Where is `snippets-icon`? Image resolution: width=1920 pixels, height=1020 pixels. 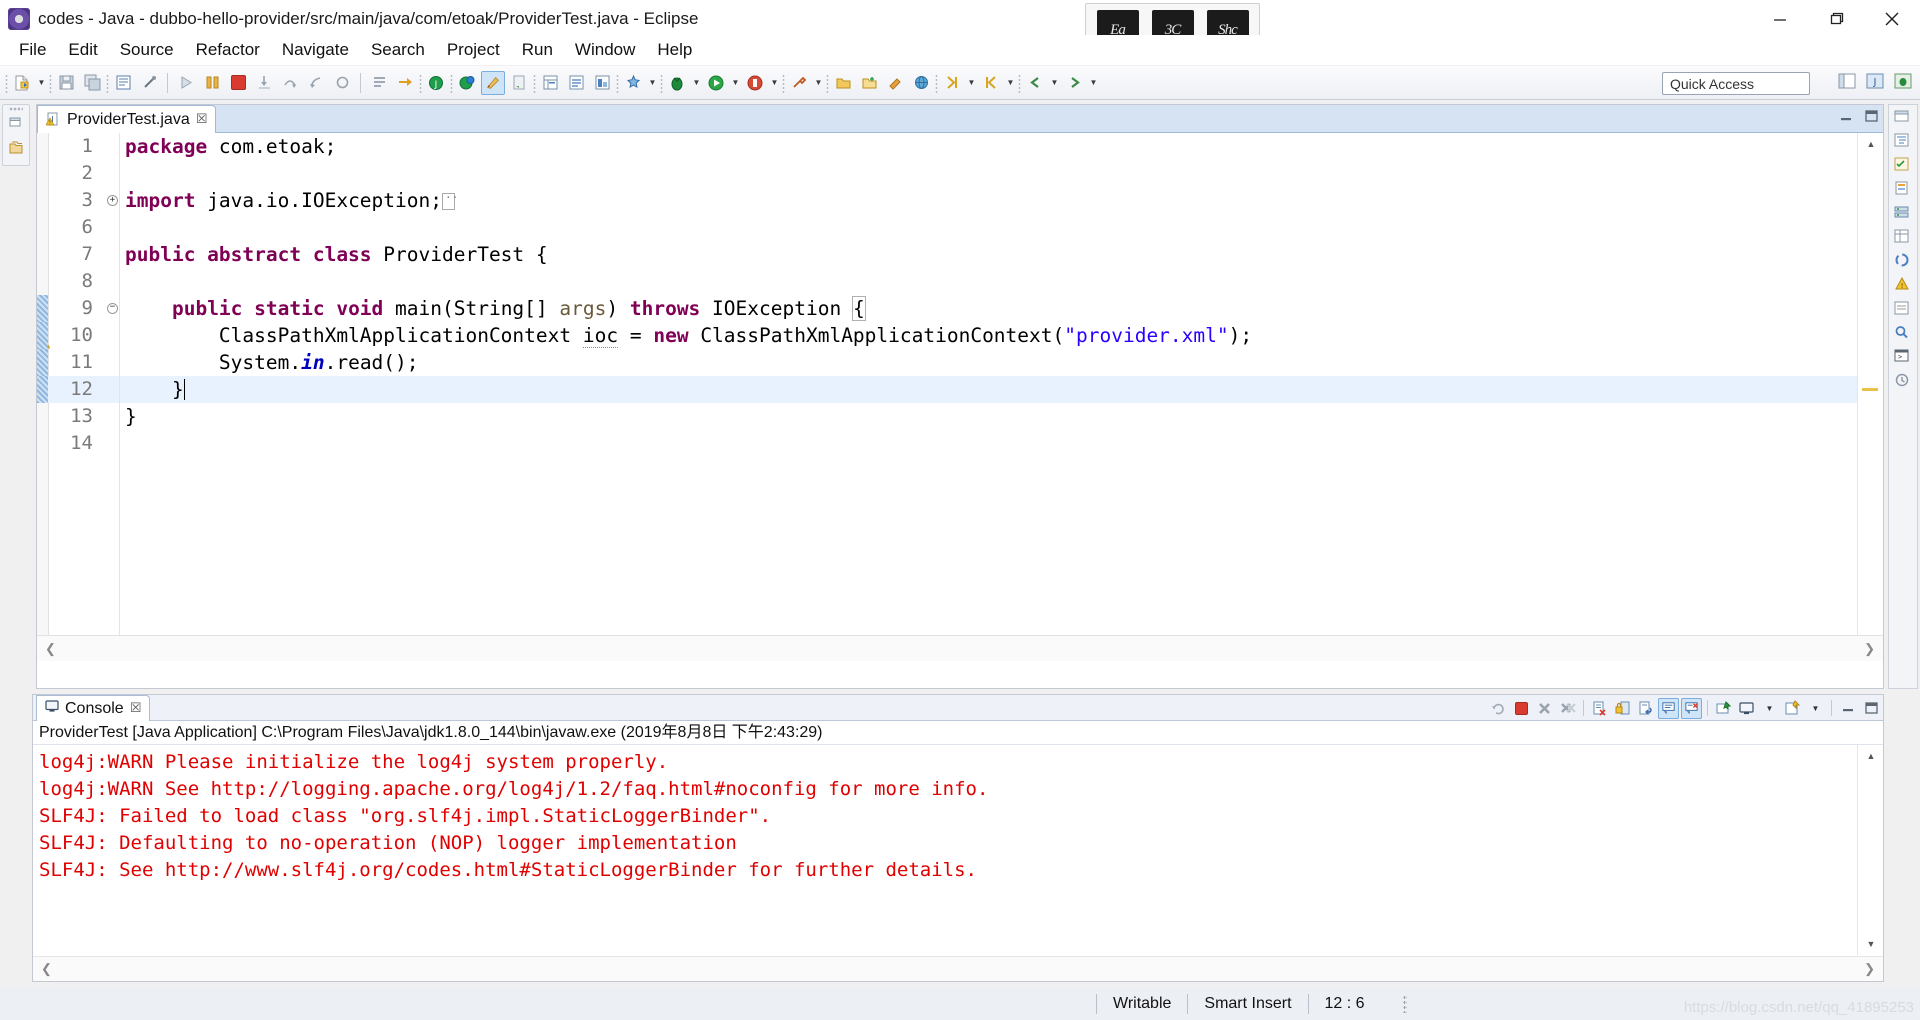 snippets-icon is located at coordinates (1903, 189).